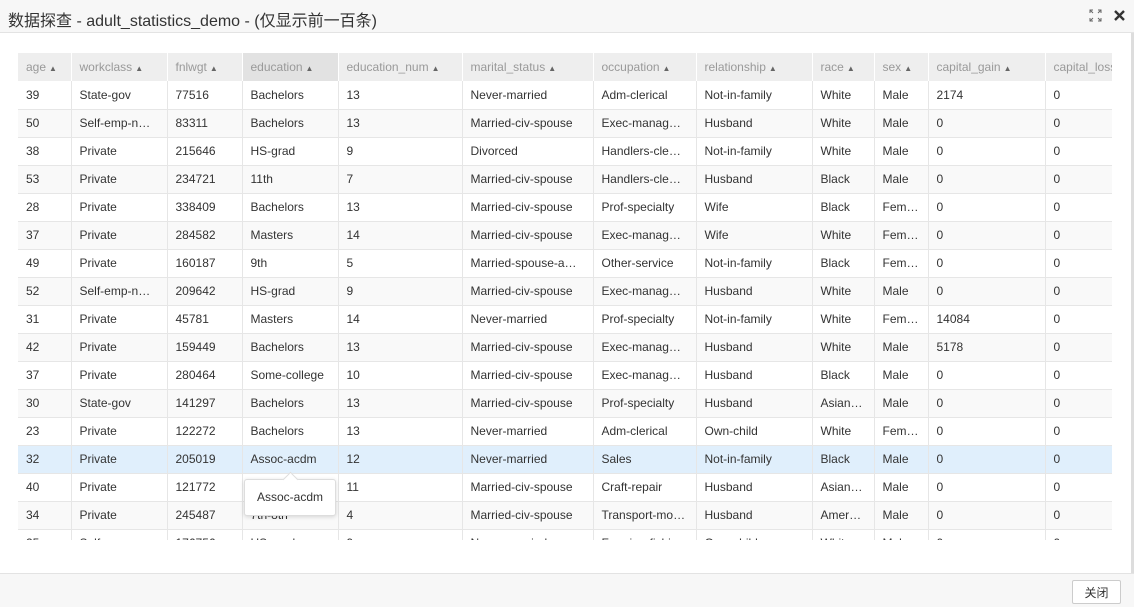 This screenshot has height=607, width=1134. Describe the element at coordinates (205, 263) in the screenshot. I see `cell-fnlwgt: 160187` at that location.